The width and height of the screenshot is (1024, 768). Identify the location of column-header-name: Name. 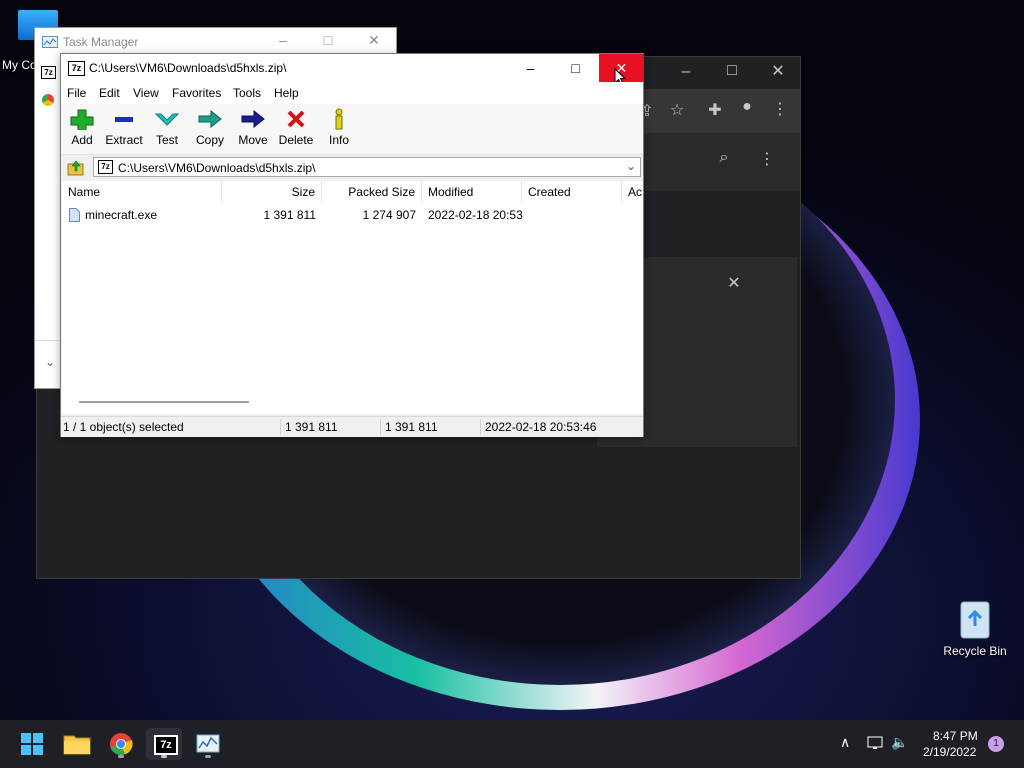
(142, 192).